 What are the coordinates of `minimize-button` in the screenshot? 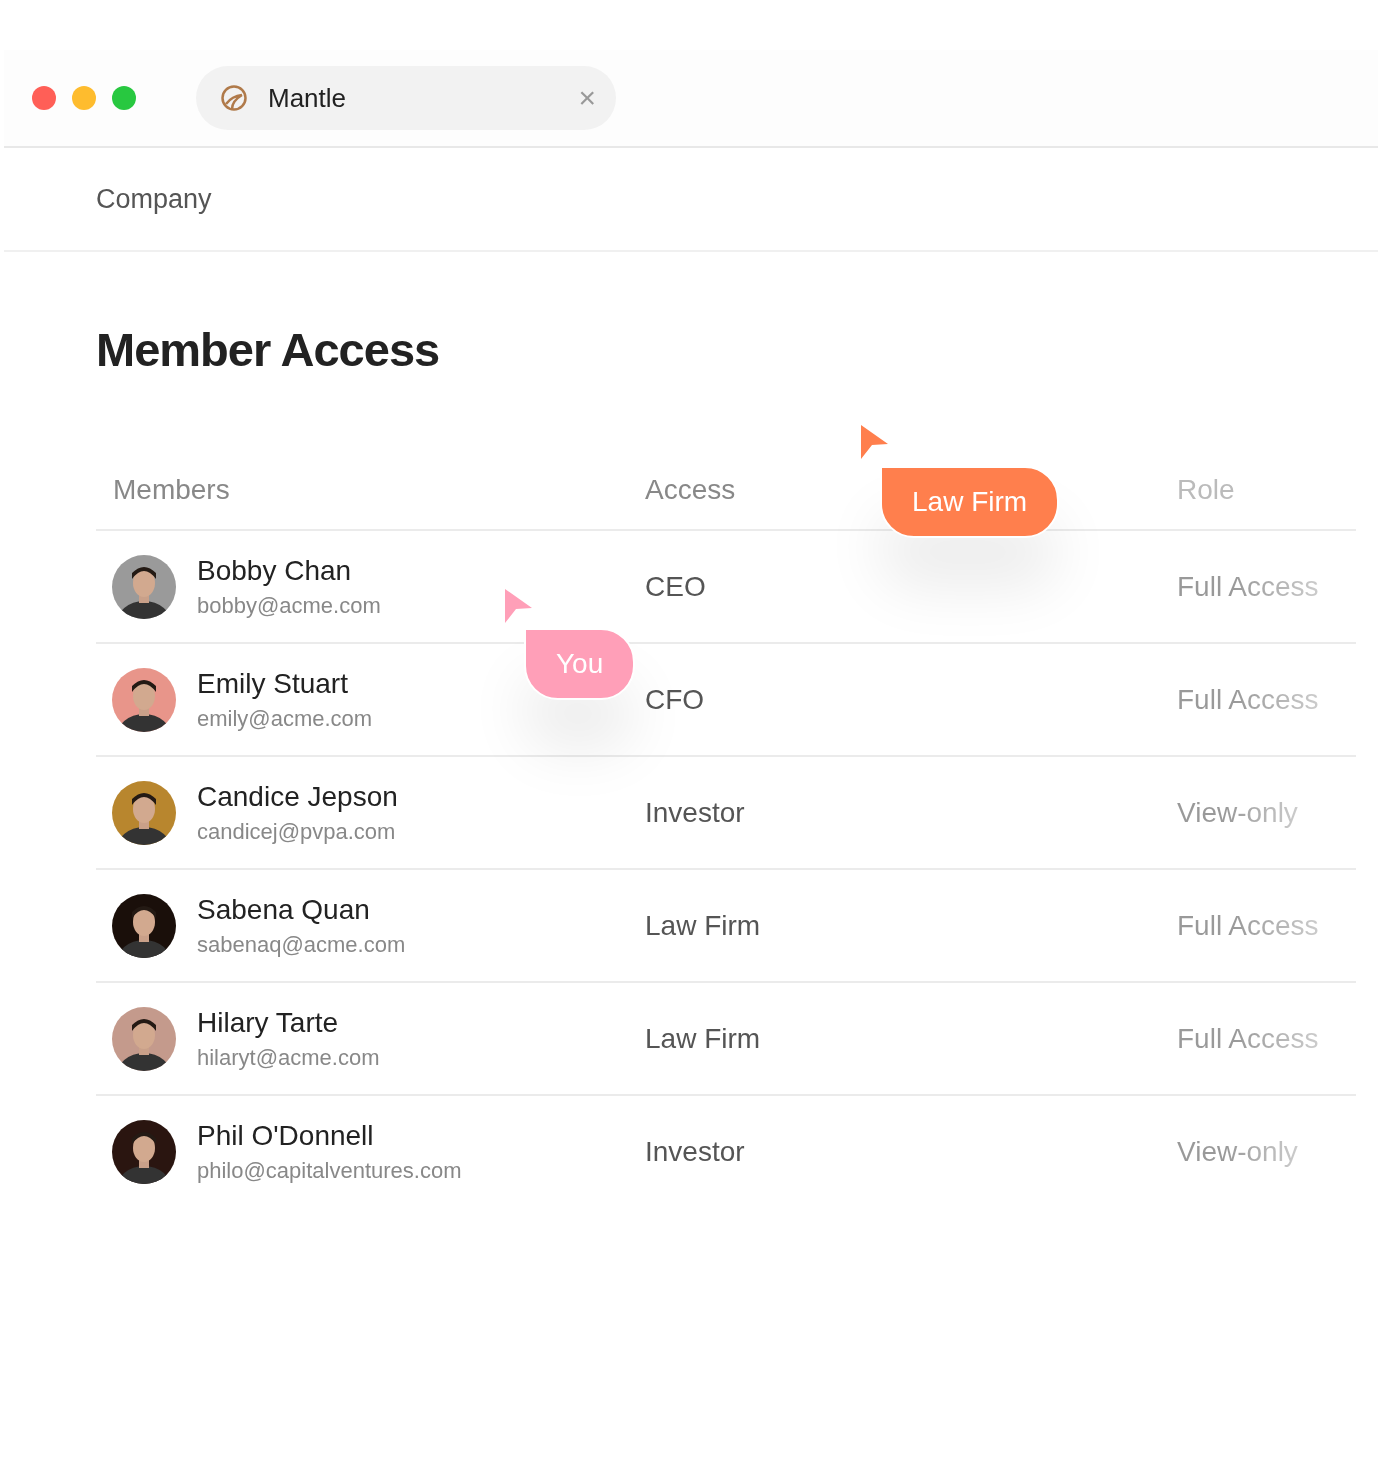 It's located at (84, 98).